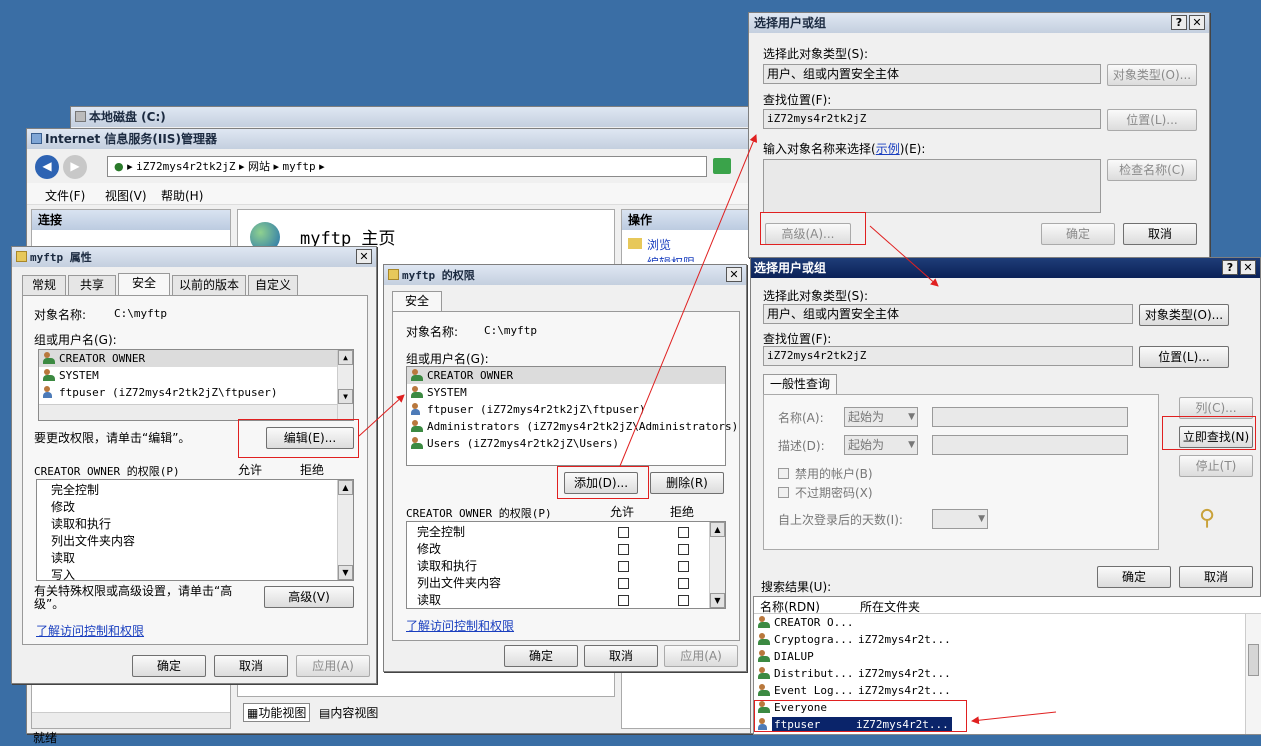 This screenshot has height=746, width=1261. I want to click on breadcrumb-sites: 网站, so click(259, 166).